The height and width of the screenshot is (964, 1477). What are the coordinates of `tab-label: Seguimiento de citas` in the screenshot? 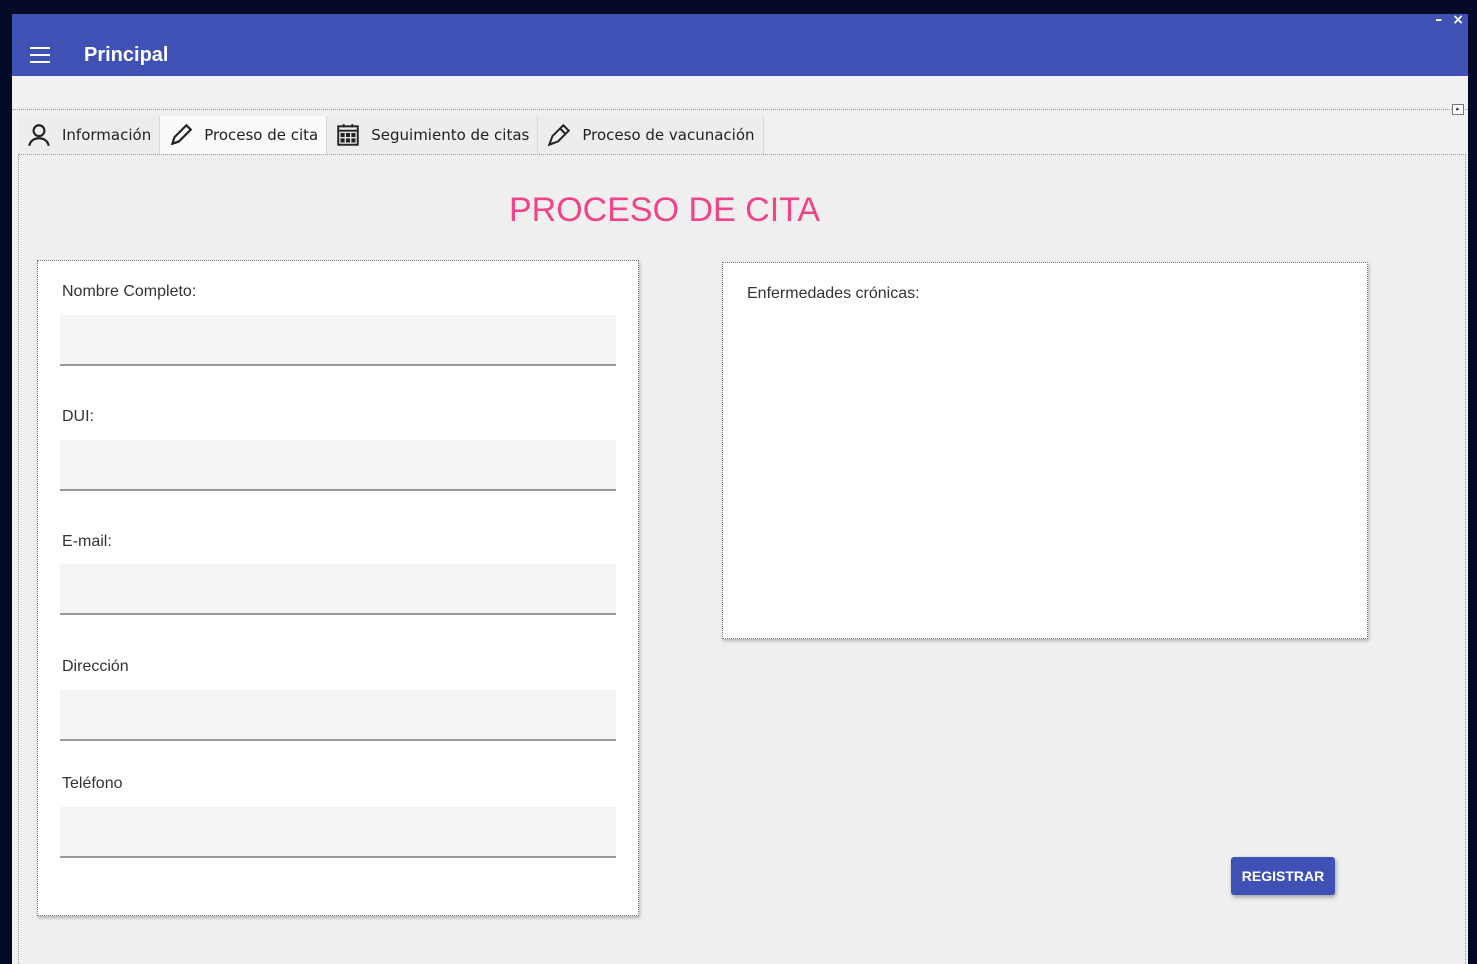 It's located at (450, 135).